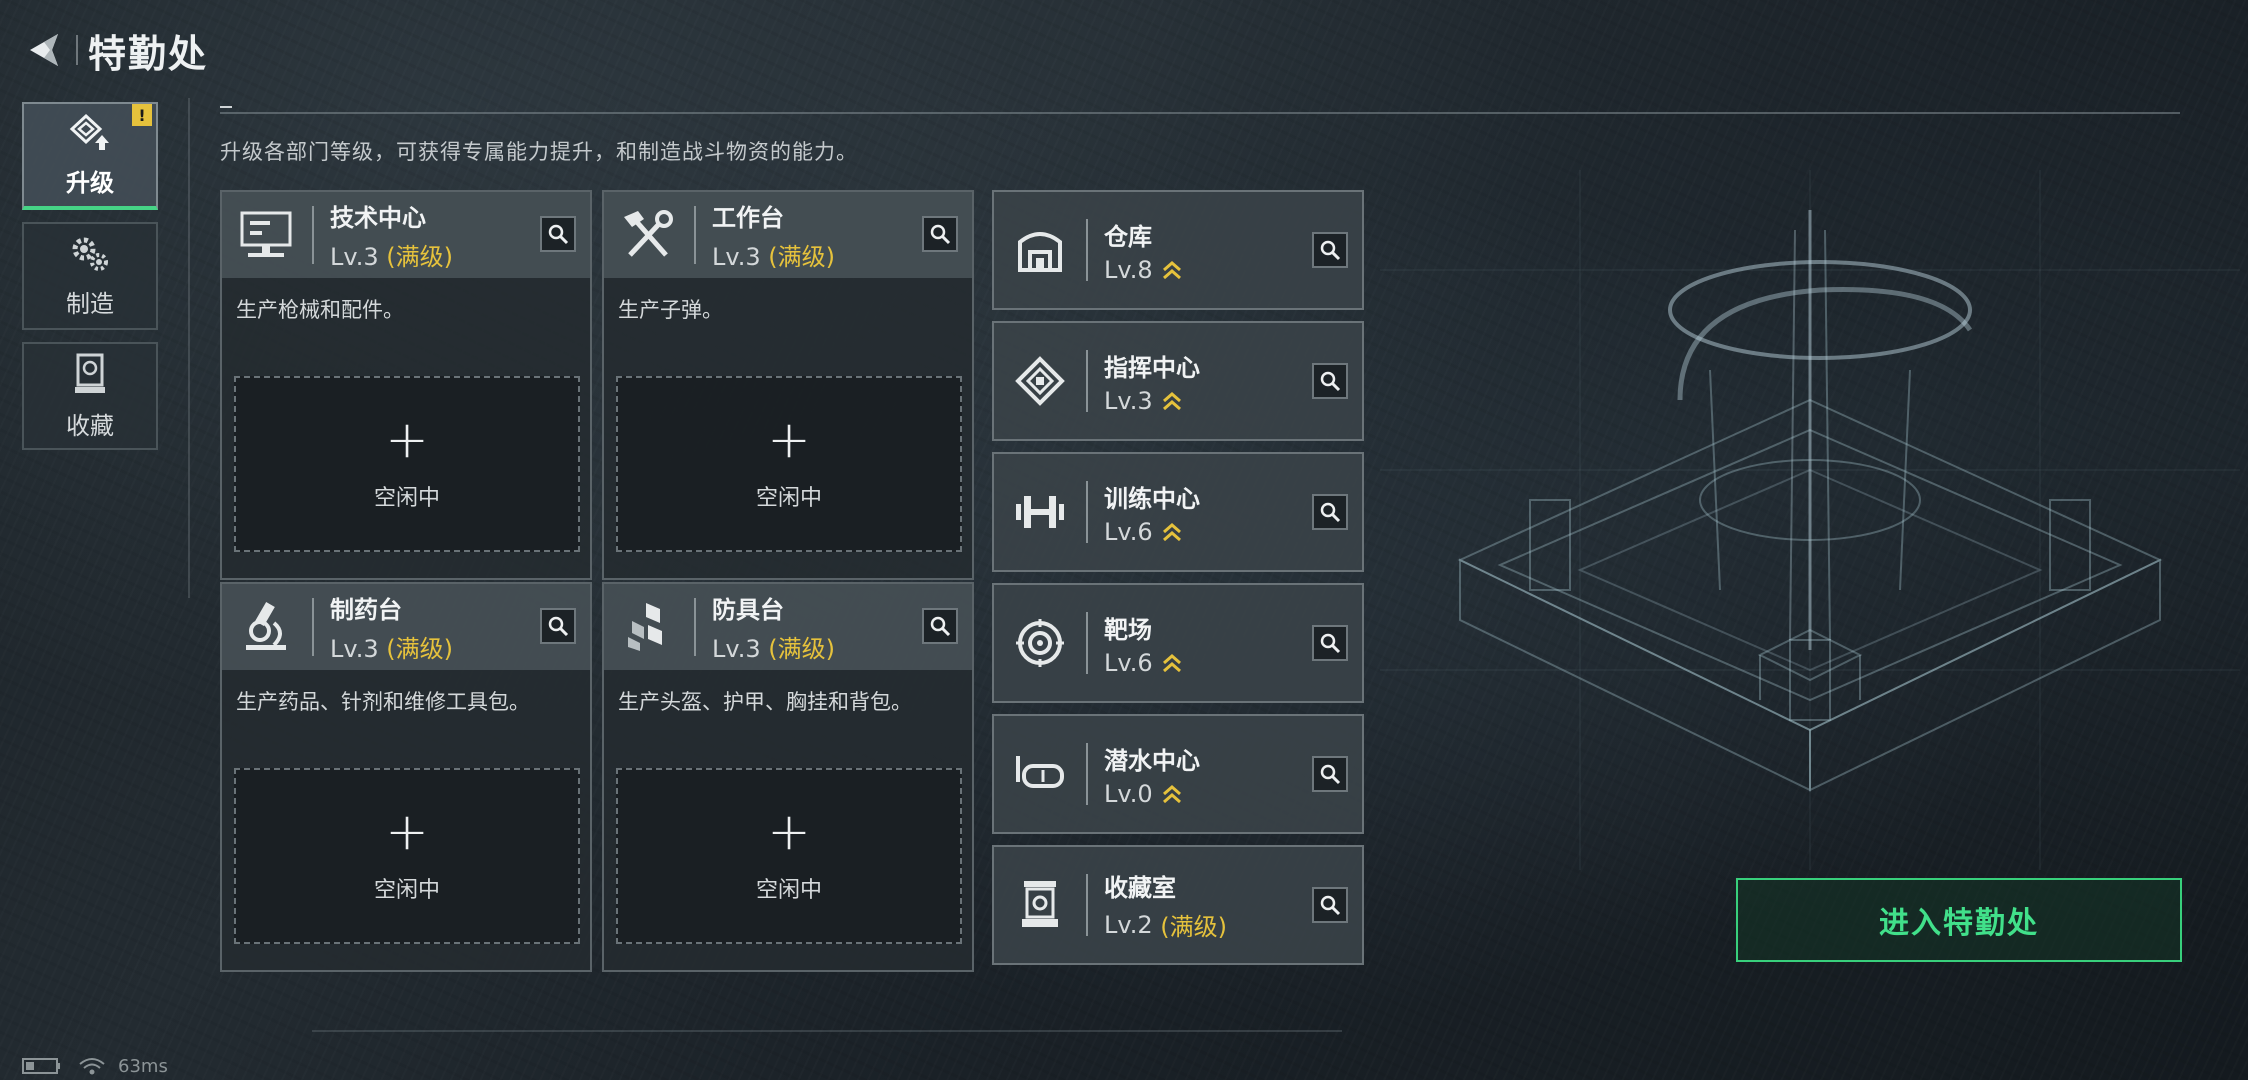  I want to click on facility-level: Lv.0, so click(1152, 794).